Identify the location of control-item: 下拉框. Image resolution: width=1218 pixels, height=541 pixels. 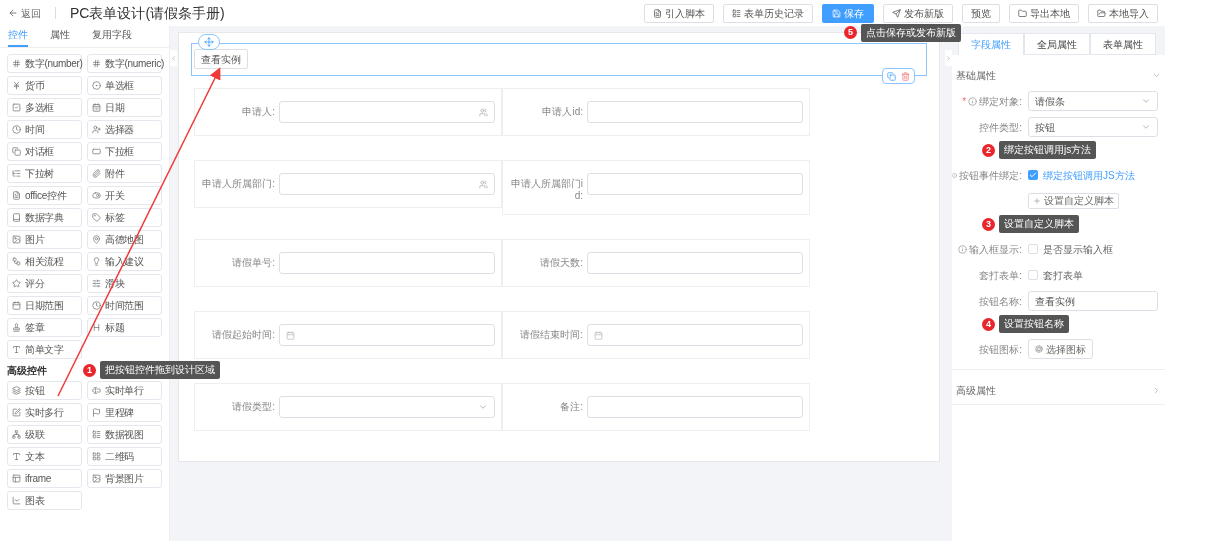
(124, 151).